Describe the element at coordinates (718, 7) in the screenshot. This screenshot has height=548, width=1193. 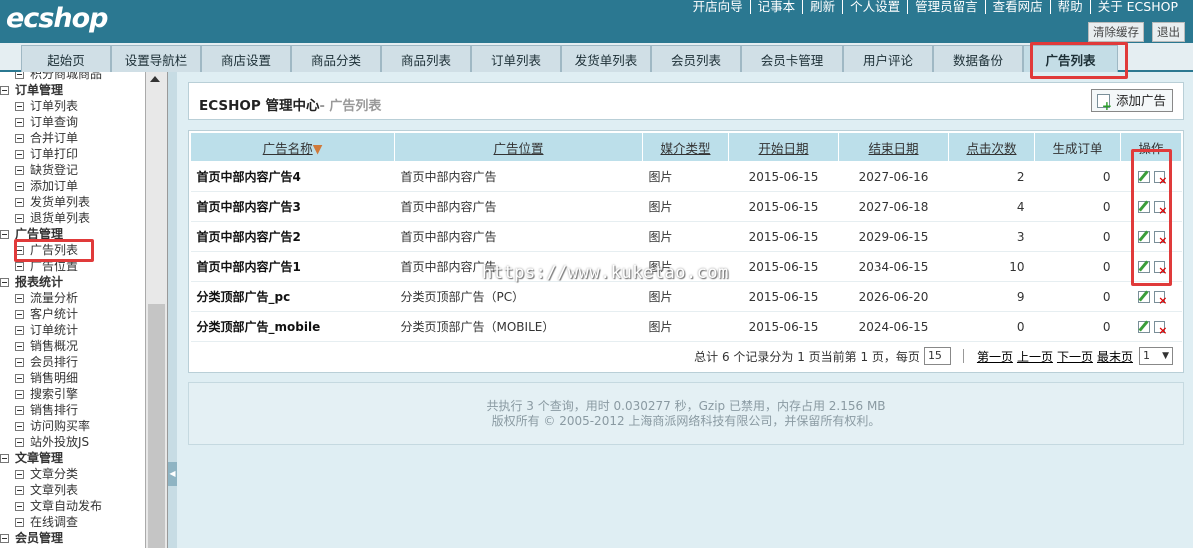
I see `nav-wizard-link: 开店向导` at that location.